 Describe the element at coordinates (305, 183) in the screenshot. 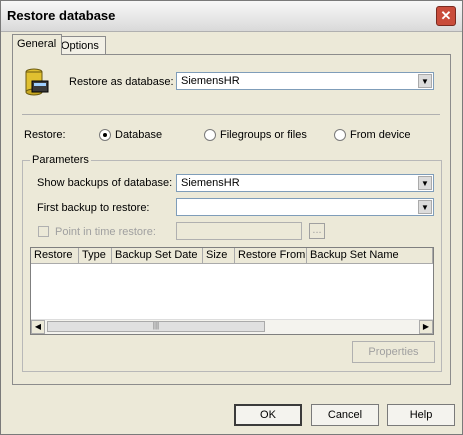

I see `show-backups-combo: SiemensHR ▼` at that location.